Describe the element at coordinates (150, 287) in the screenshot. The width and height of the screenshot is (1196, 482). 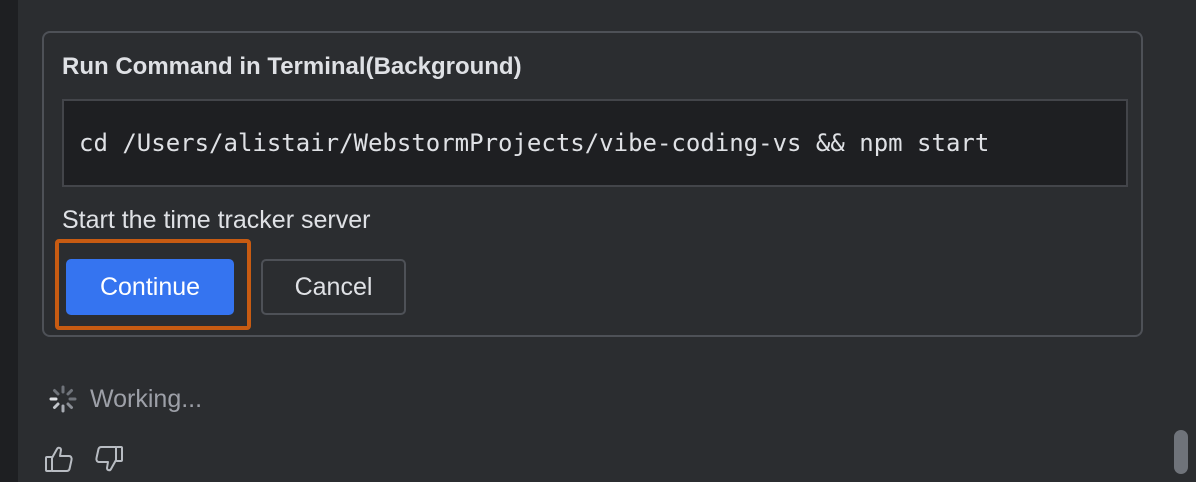
I see `continue-button: Continue` at that location.